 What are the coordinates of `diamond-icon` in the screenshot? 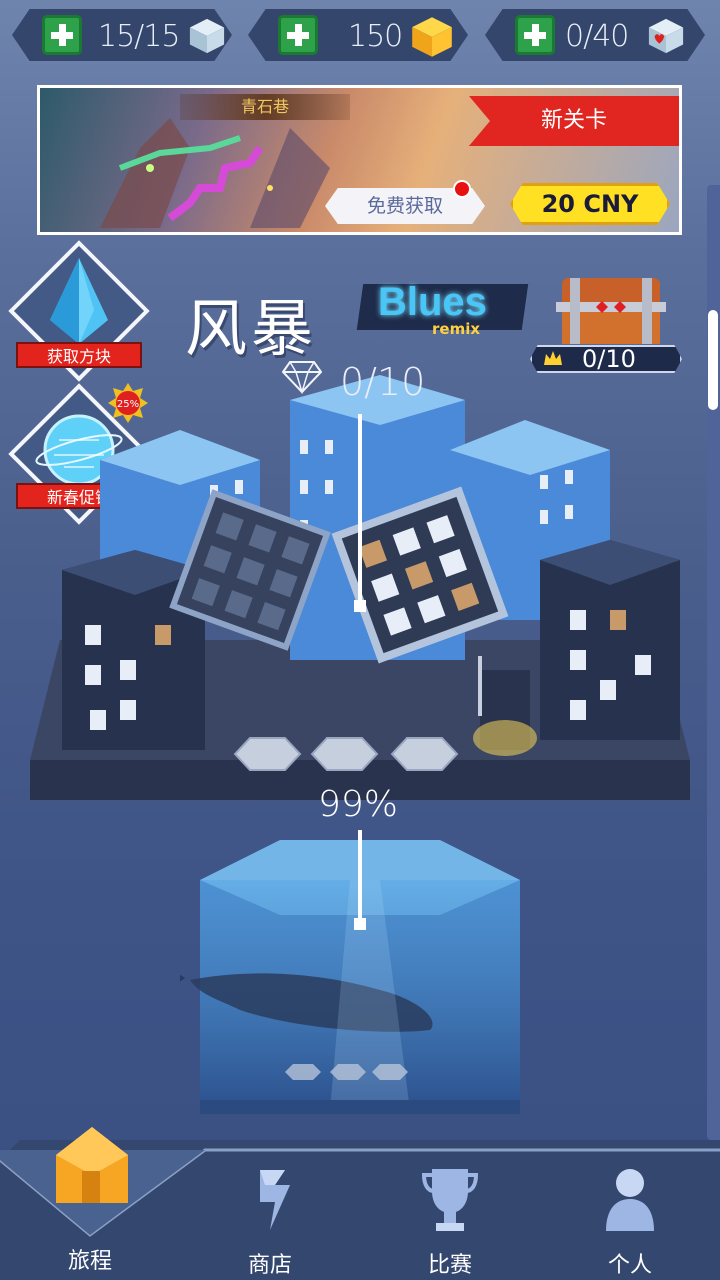 It's located at (302, 377).